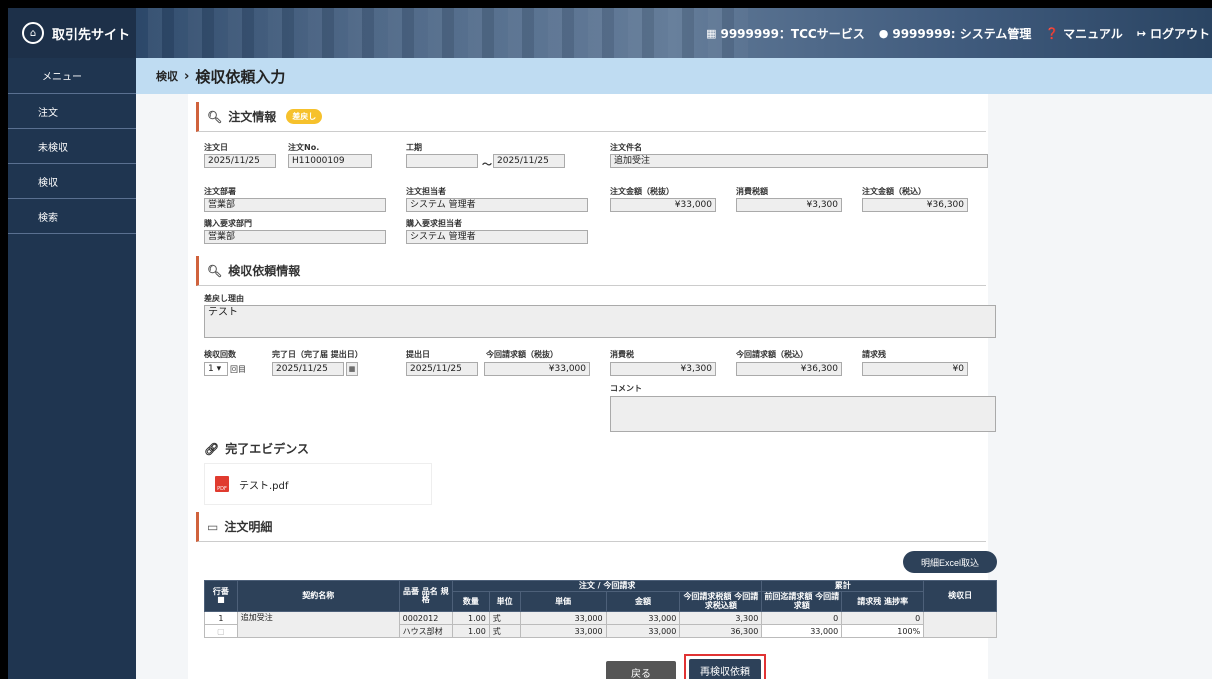 The width and height of the screenshot is (1212, 679). I want to click on sidebar-item-uninspected: 未検収, so click(72, 146).